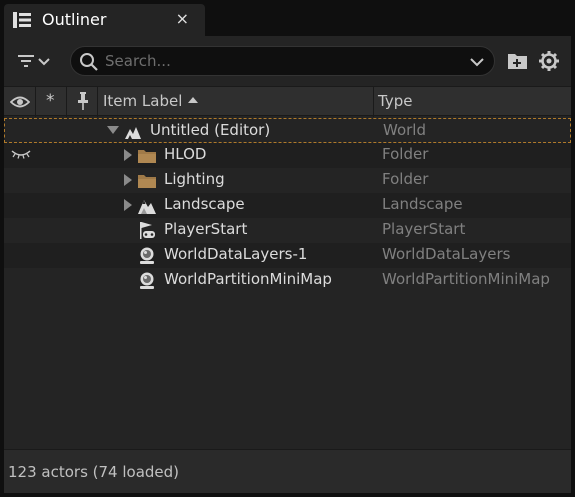 This screenshot has height=497, width=575. Describe the element at coordinates (236, 254) in the screenshot. I see `tree-row-label: WorldDataLayers-1` at that location.